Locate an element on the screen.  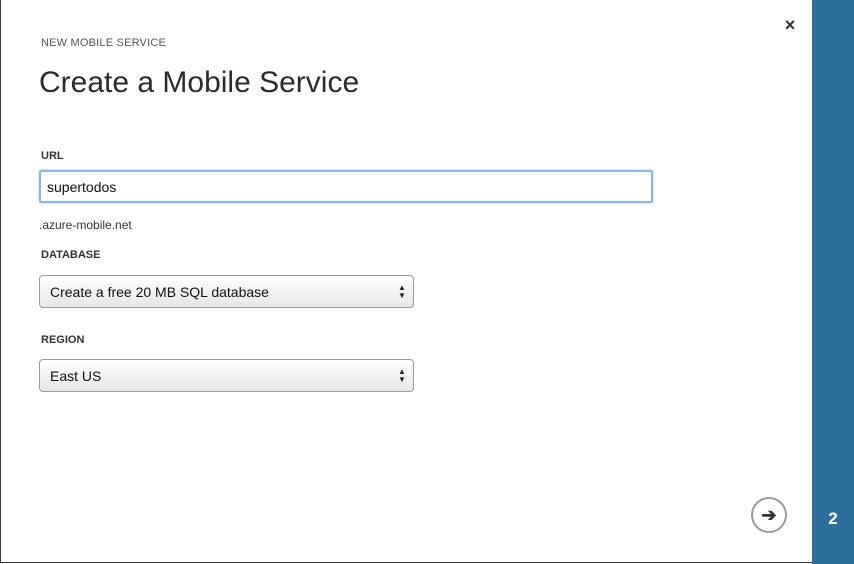
database-select-value: Create a free 20 MB SQL database is located at coordinates (159, 291).